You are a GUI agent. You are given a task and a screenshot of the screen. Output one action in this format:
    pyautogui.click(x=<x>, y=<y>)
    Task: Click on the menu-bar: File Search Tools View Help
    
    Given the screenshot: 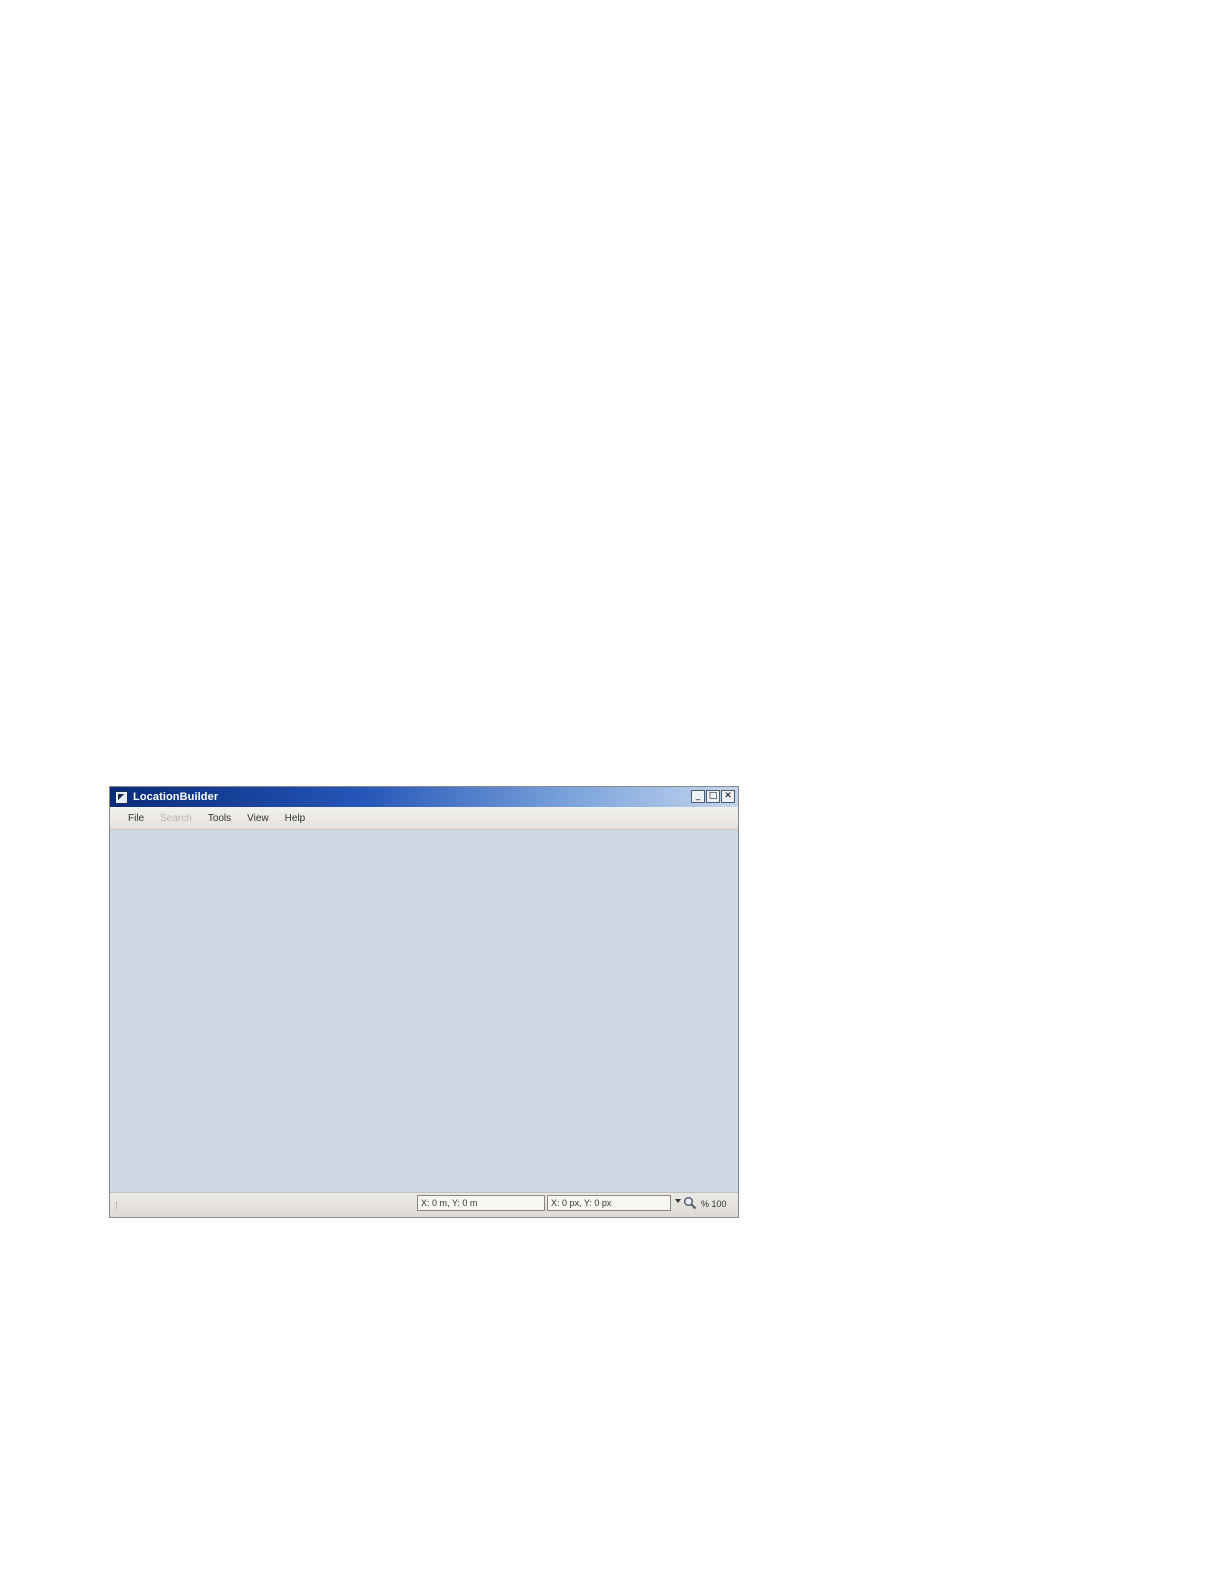 What is the action you would take?
    pyautogui.click(x=424, y=818)
    